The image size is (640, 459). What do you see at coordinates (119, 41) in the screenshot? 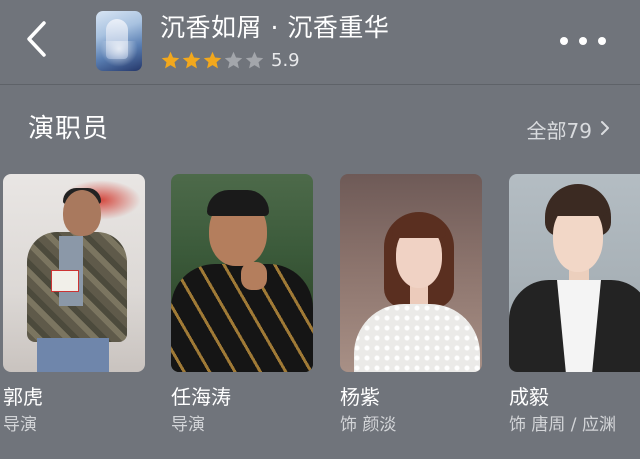
I see `drama-poster-thumbnail` at bounding box center [119, 41].